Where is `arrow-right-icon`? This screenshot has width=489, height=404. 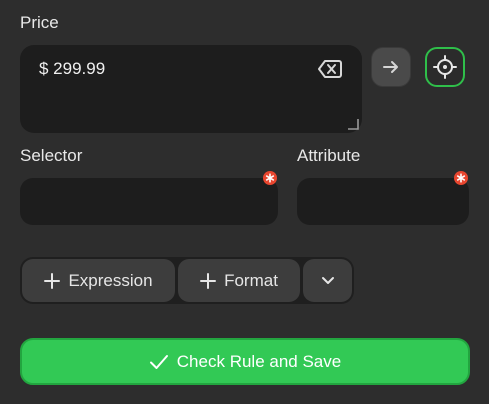 arrow-right-icon is located at coordinates (390, 67).